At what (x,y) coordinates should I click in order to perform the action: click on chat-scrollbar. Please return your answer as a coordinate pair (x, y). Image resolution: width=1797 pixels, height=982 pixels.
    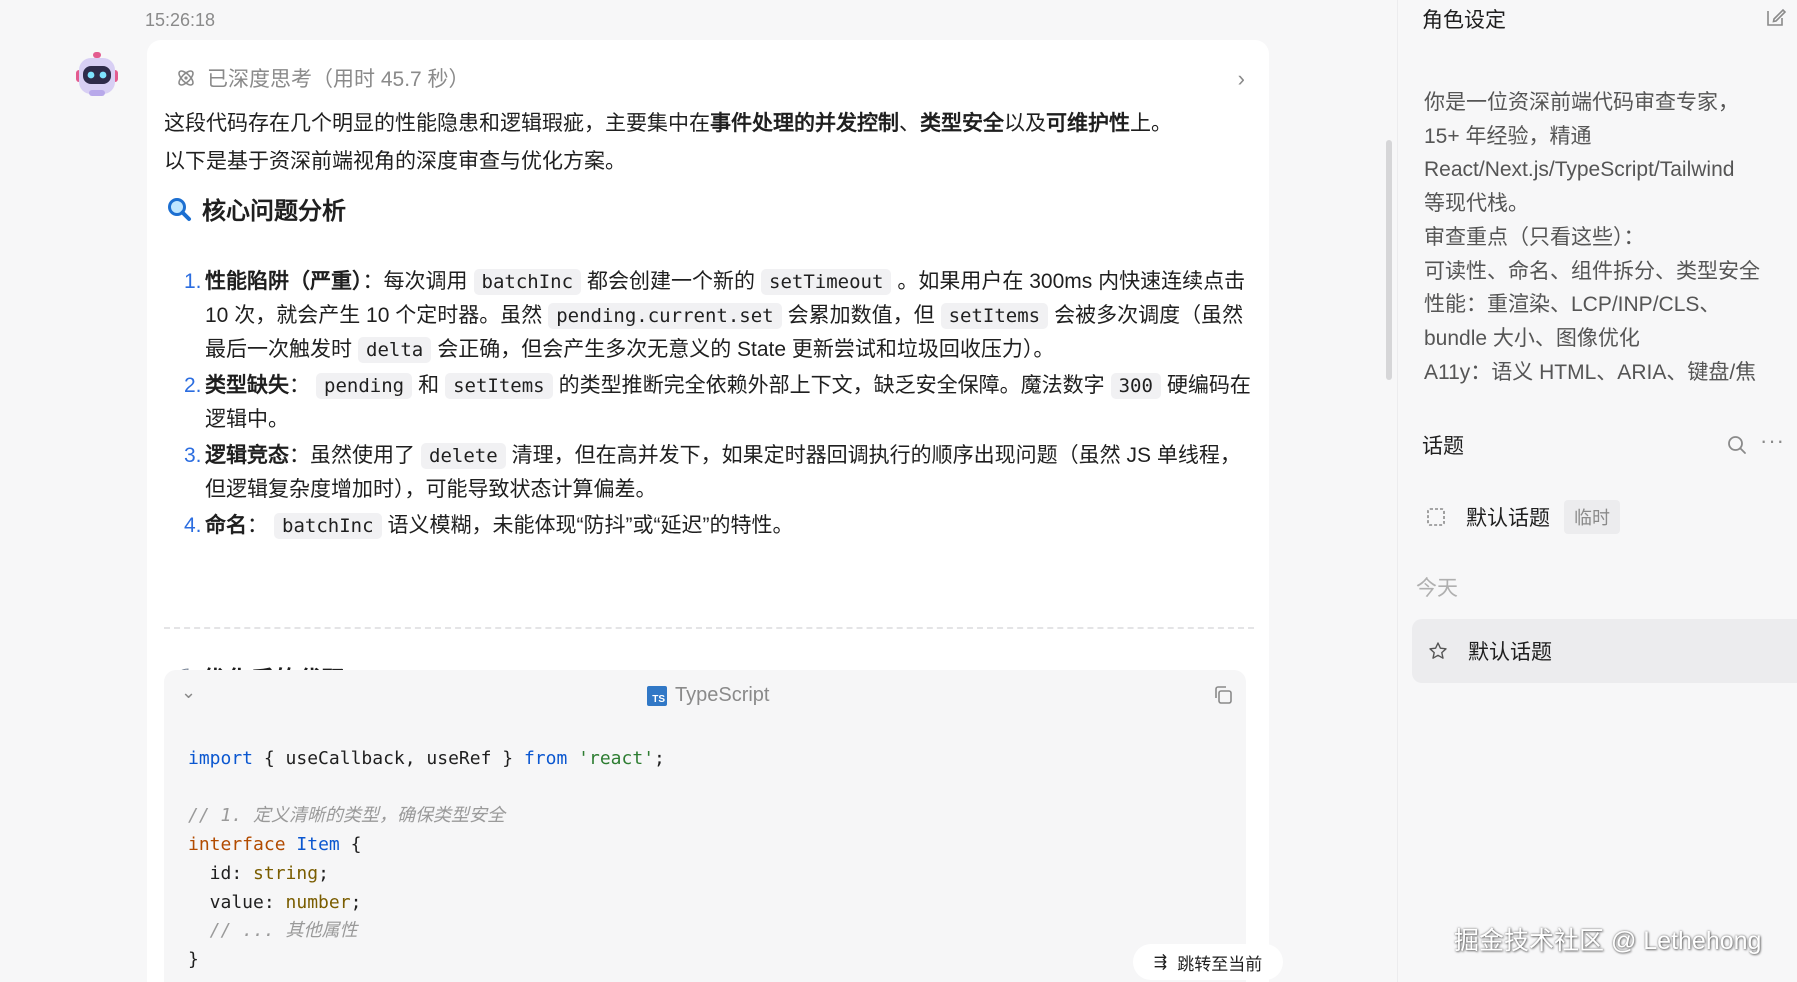
    Looking at the image, I should click on (1389, 260).